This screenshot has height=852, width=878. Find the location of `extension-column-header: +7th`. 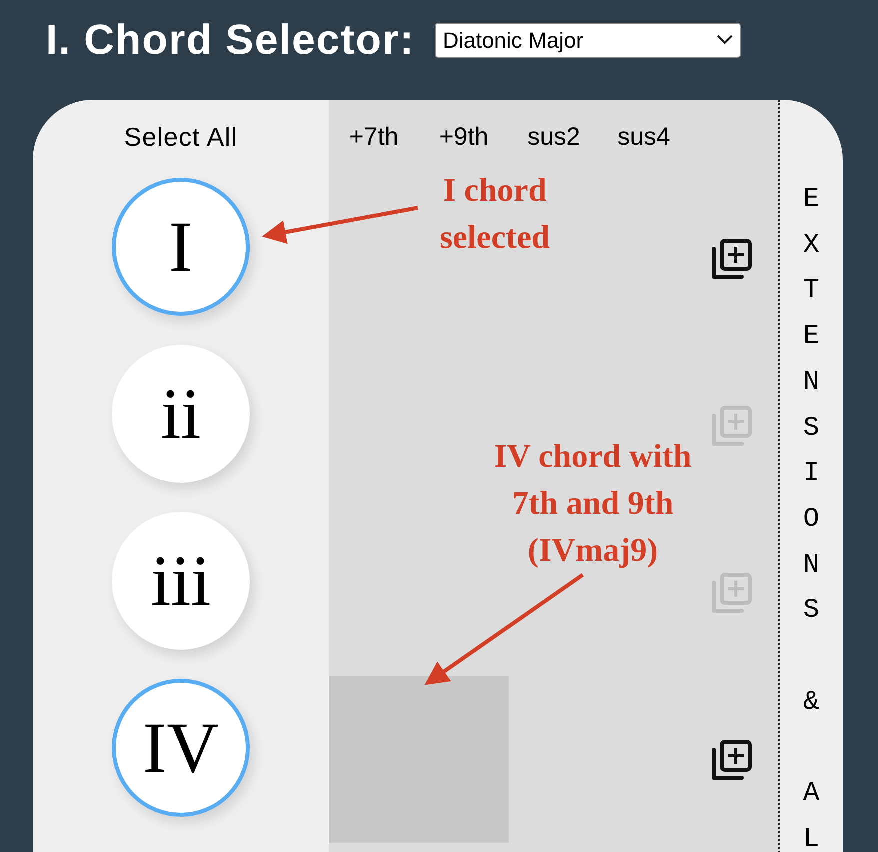

extension-column-header: +7th is located at coordinates (374, 137).